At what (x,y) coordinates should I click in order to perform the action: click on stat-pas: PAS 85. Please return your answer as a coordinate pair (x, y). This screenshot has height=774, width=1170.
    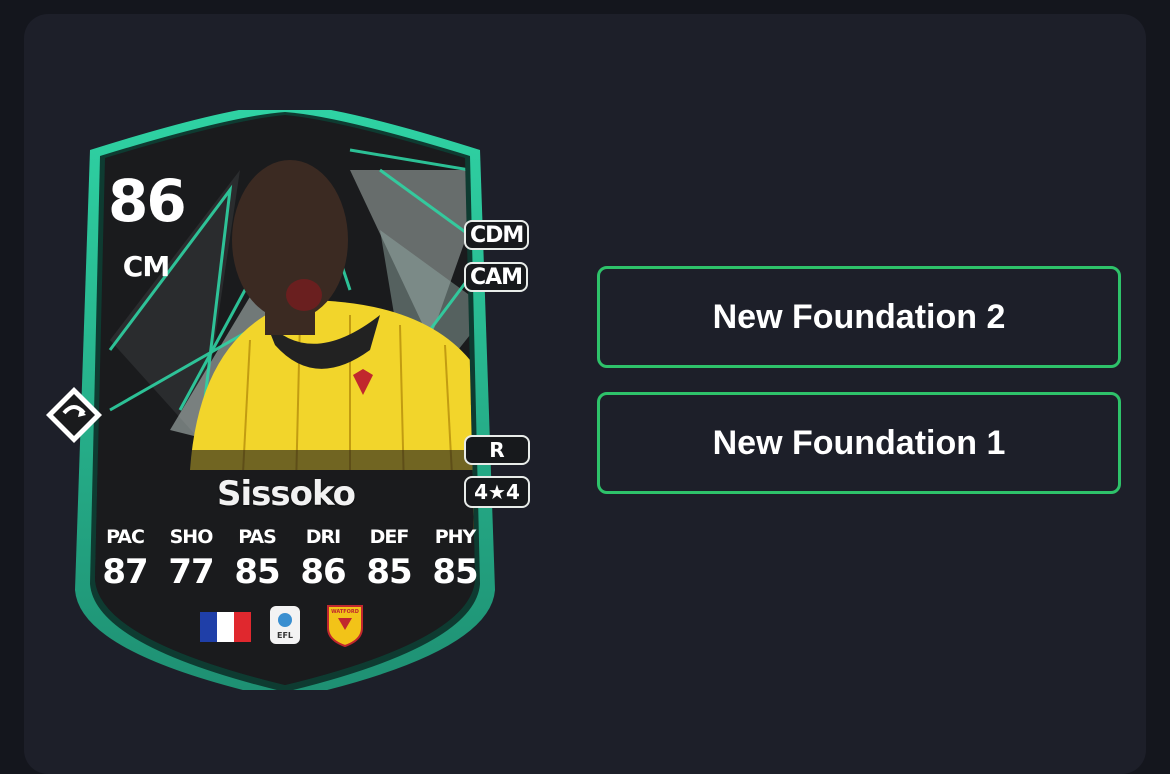
    Looking at the image, I should click on (257, 559).